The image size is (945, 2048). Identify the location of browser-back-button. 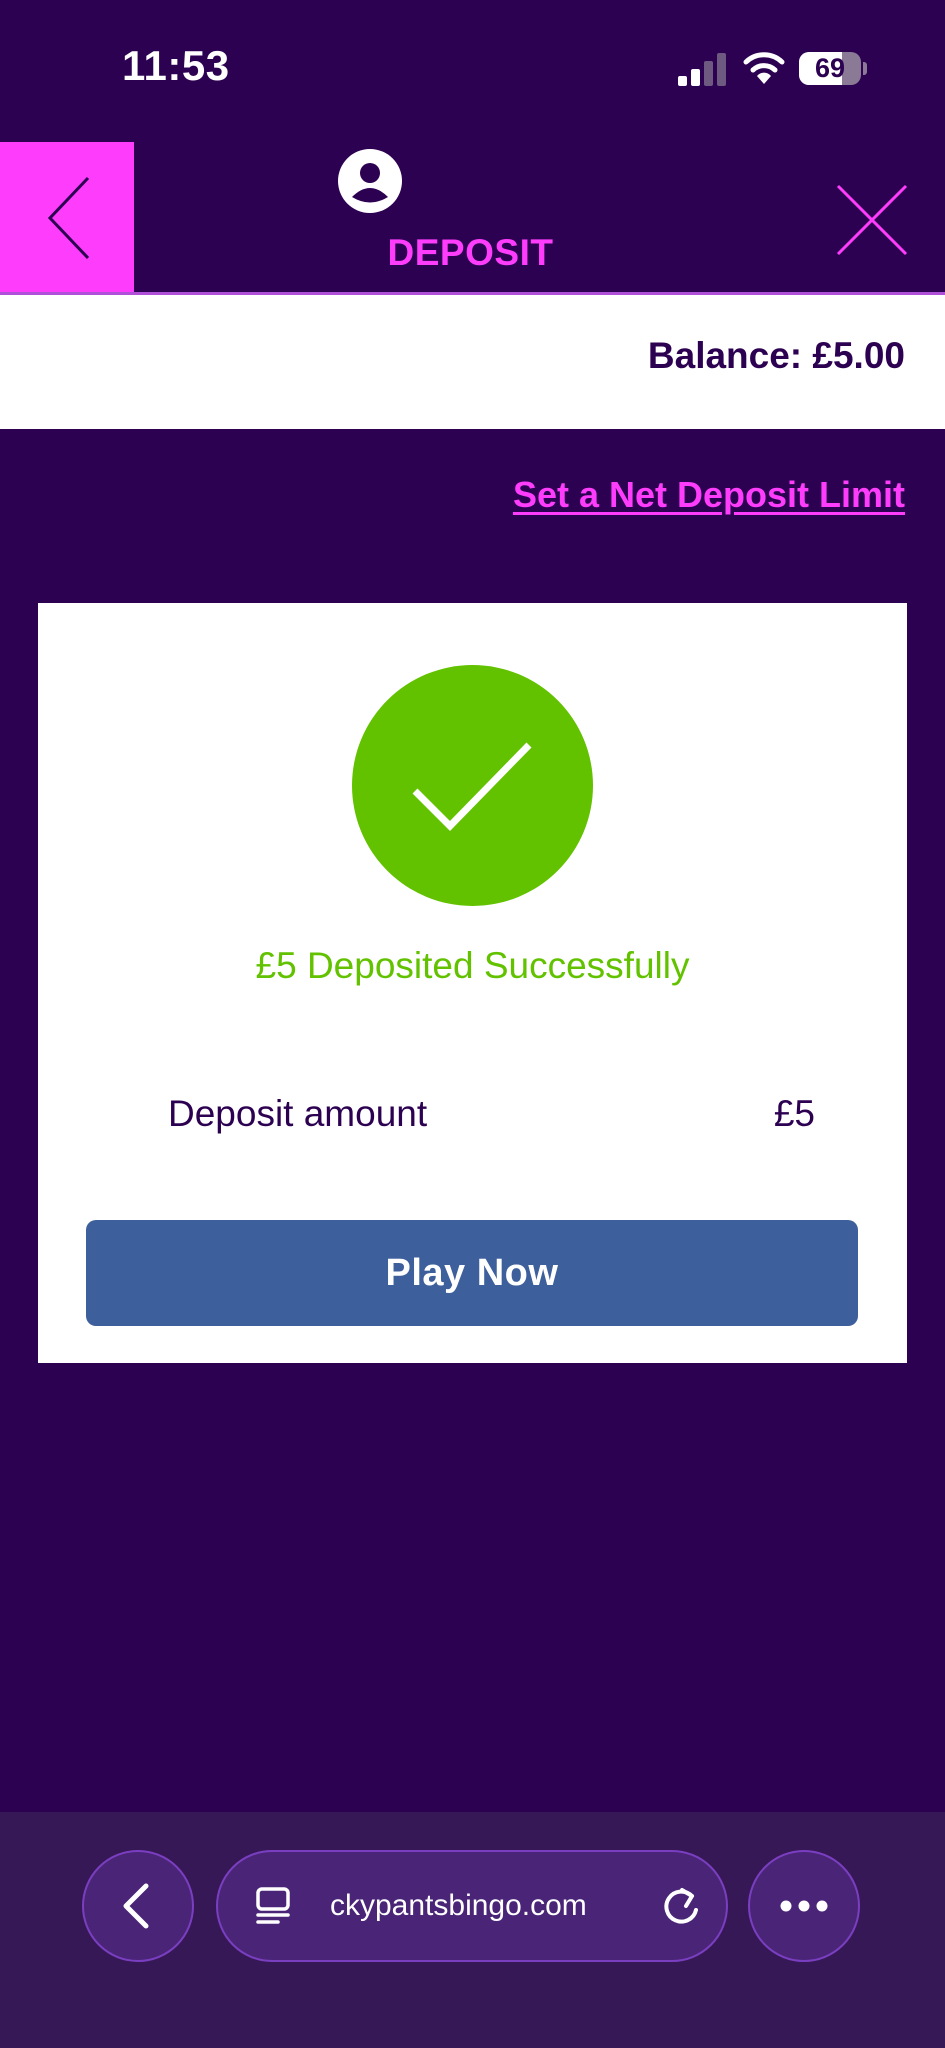
(138, 1906).